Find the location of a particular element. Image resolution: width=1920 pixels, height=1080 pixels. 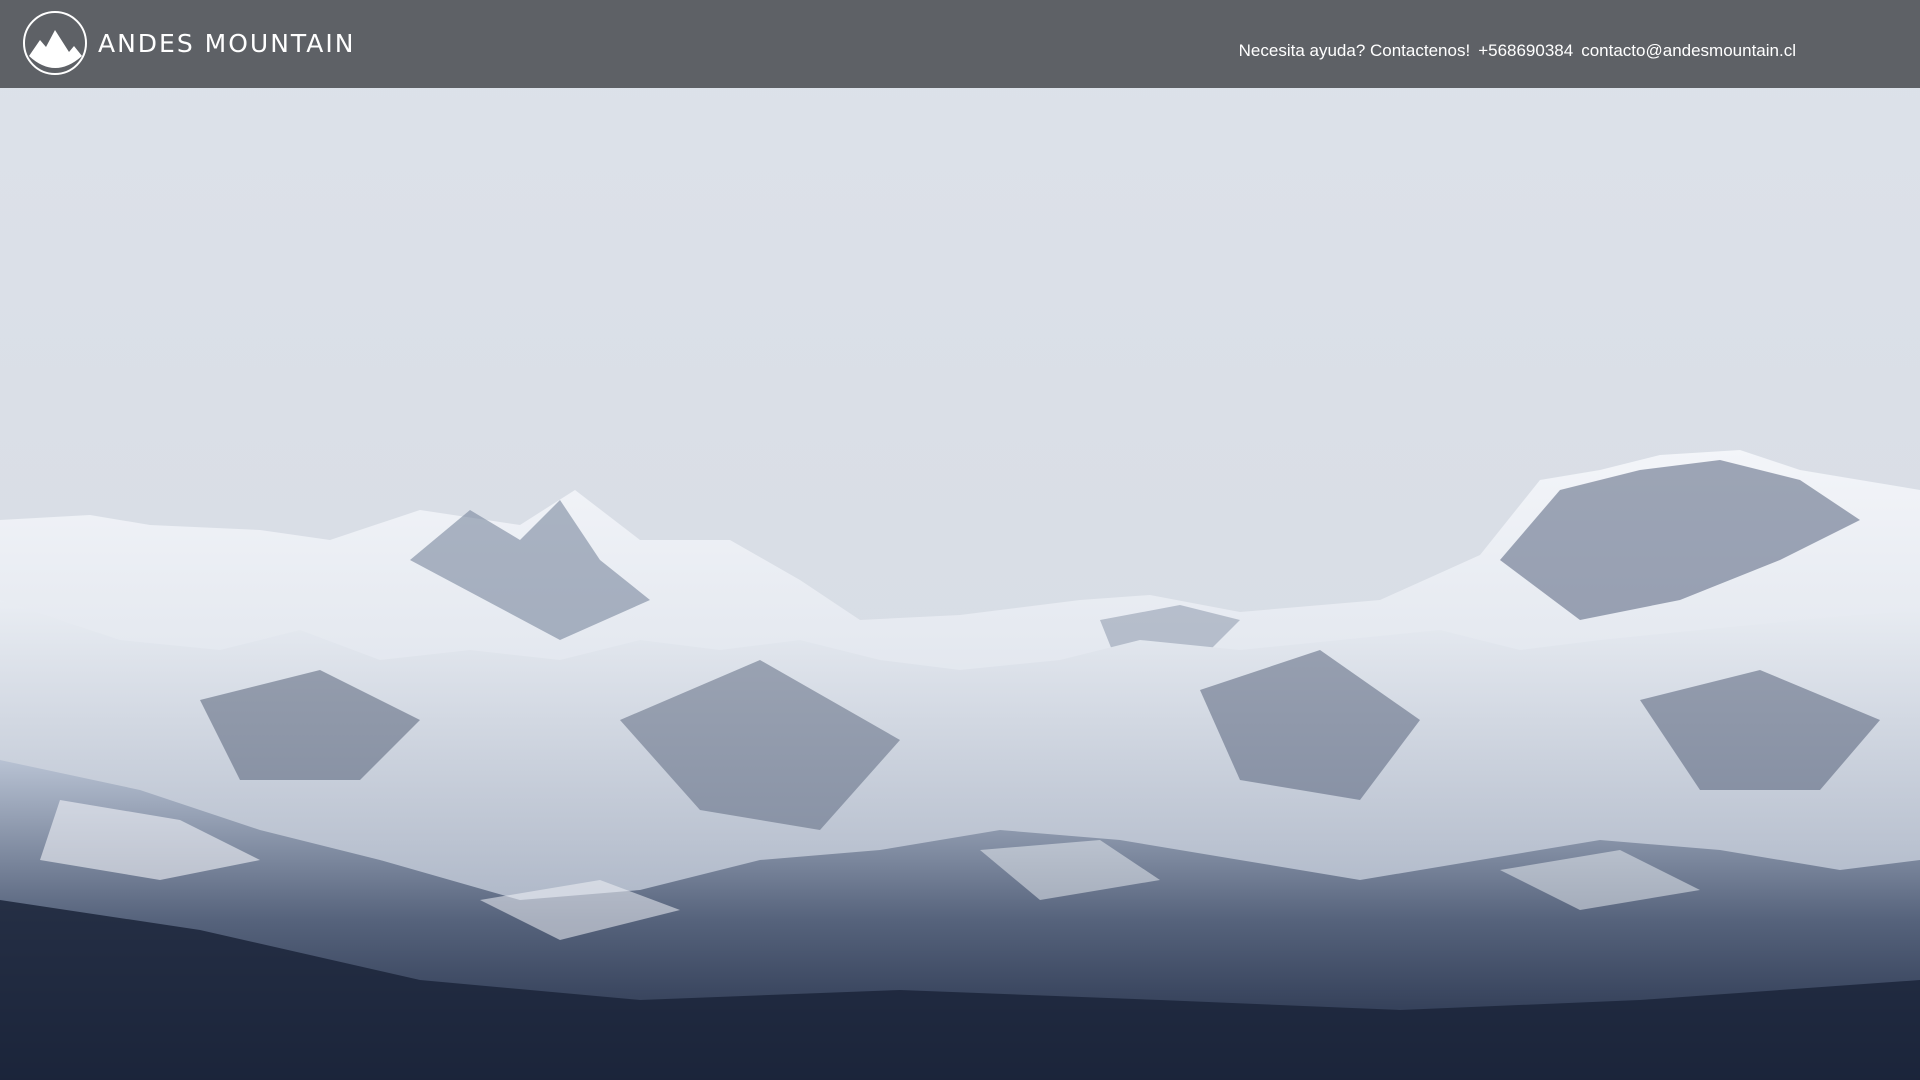

brand-name: ANDES MOUNTAIN is located at coordinates (227, 43).